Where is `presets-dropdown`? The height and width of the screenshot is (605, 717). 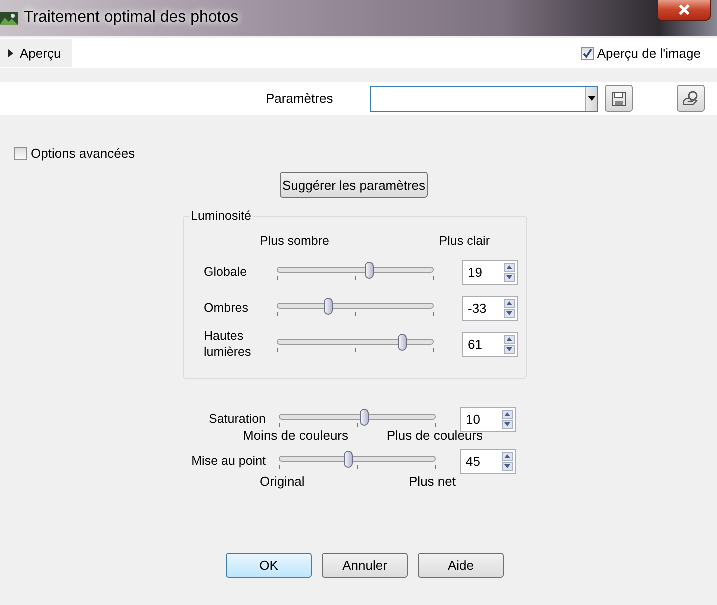
presets-dropdown is located at coordinates (484, 99).